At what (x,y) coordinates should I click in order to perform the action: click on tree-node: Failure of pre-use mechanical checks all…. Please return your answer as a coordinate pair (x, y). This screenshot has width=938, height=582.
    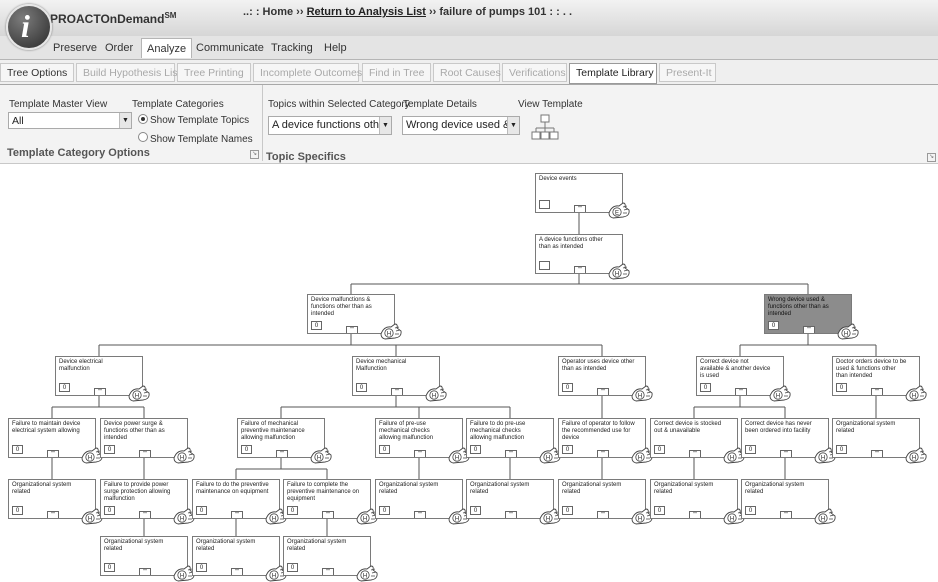
    Looking at the image, I should click on (422, 441).